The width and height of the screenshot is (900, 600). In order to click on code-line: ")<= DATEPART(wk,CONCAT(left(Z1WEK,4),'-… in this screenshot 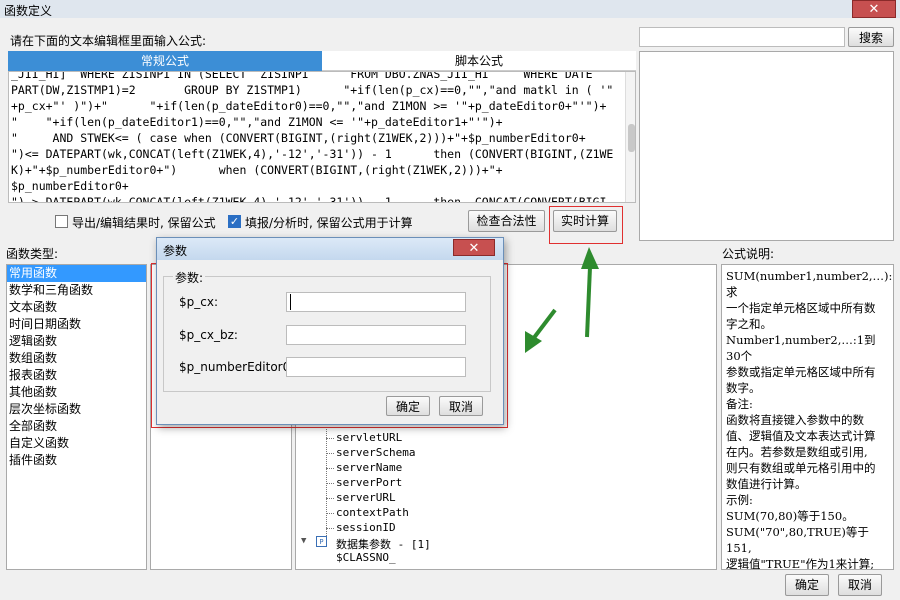, I will do `click(312, 154)`.